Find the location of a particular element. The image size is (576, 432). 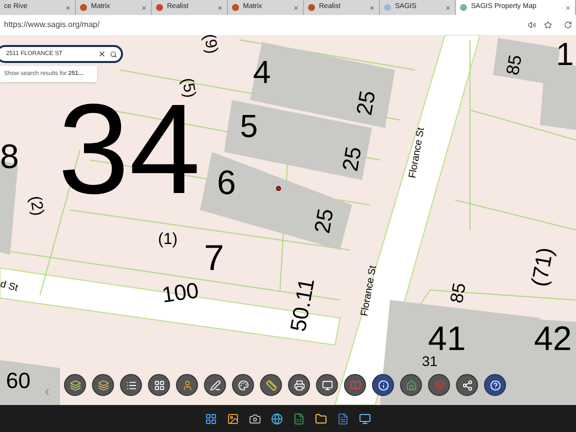

grid-icon is located at coordinates (159, 385).